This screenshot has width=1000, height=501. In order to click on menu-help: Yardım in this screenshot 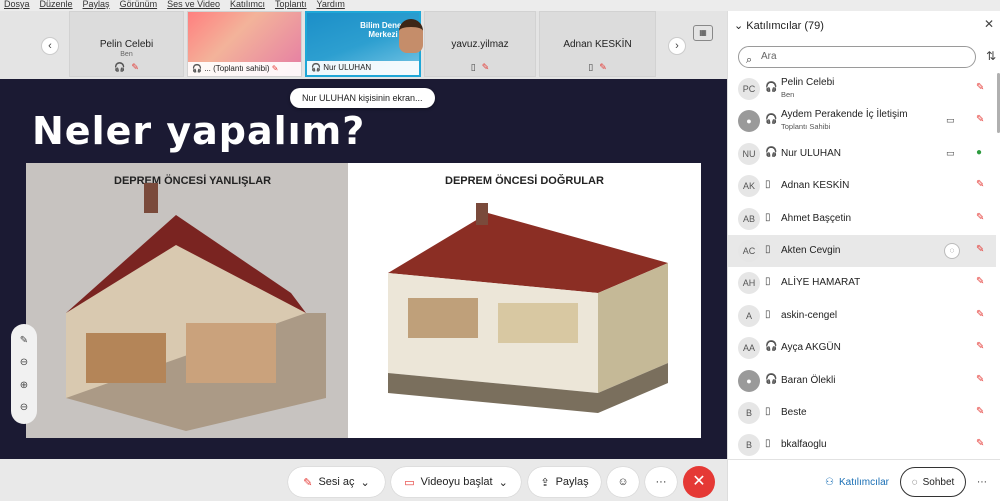, I will do `click(331, 5)`.